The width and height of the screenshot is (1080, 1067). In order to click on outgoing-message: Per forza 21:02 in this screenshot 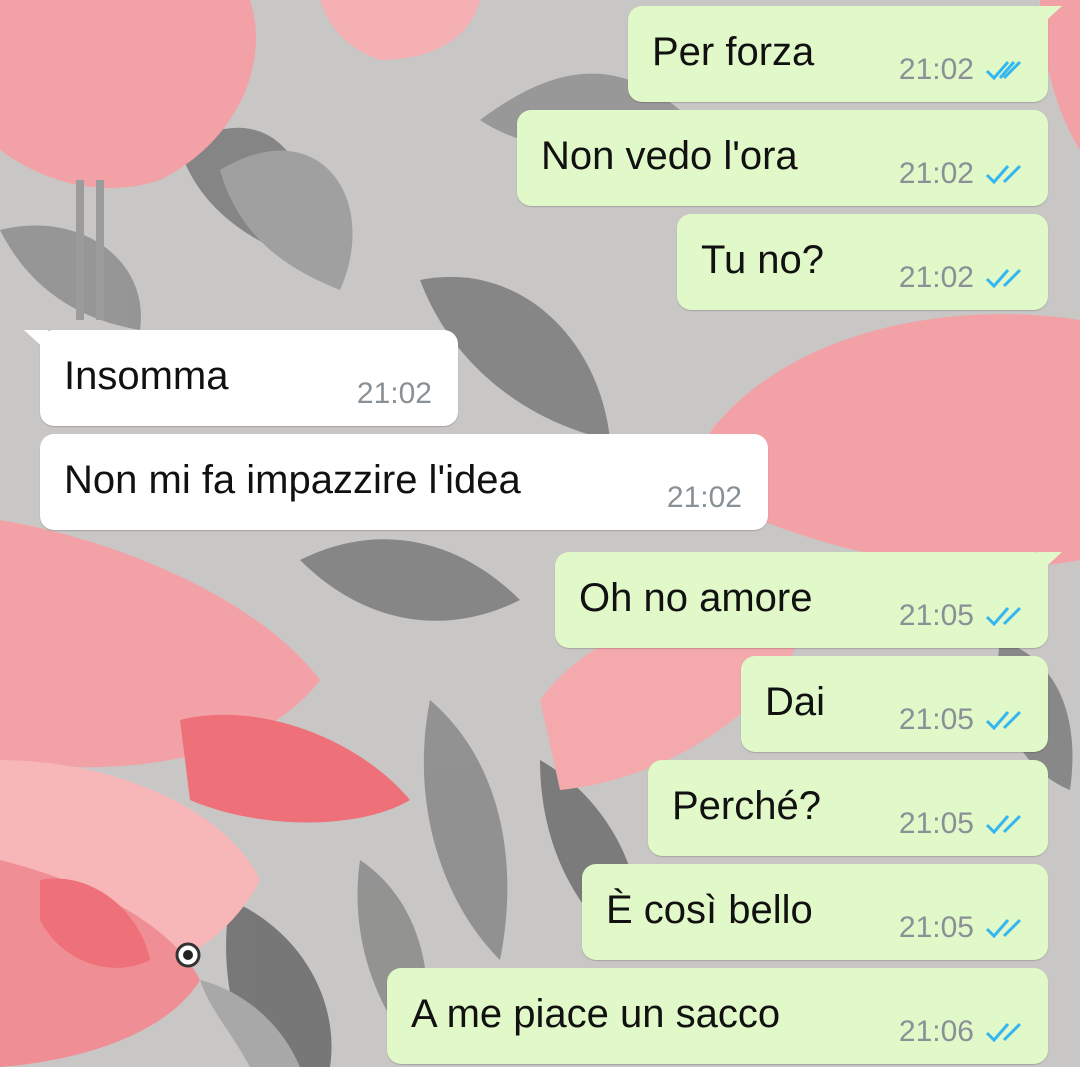, I will do `click(845, 54)`.